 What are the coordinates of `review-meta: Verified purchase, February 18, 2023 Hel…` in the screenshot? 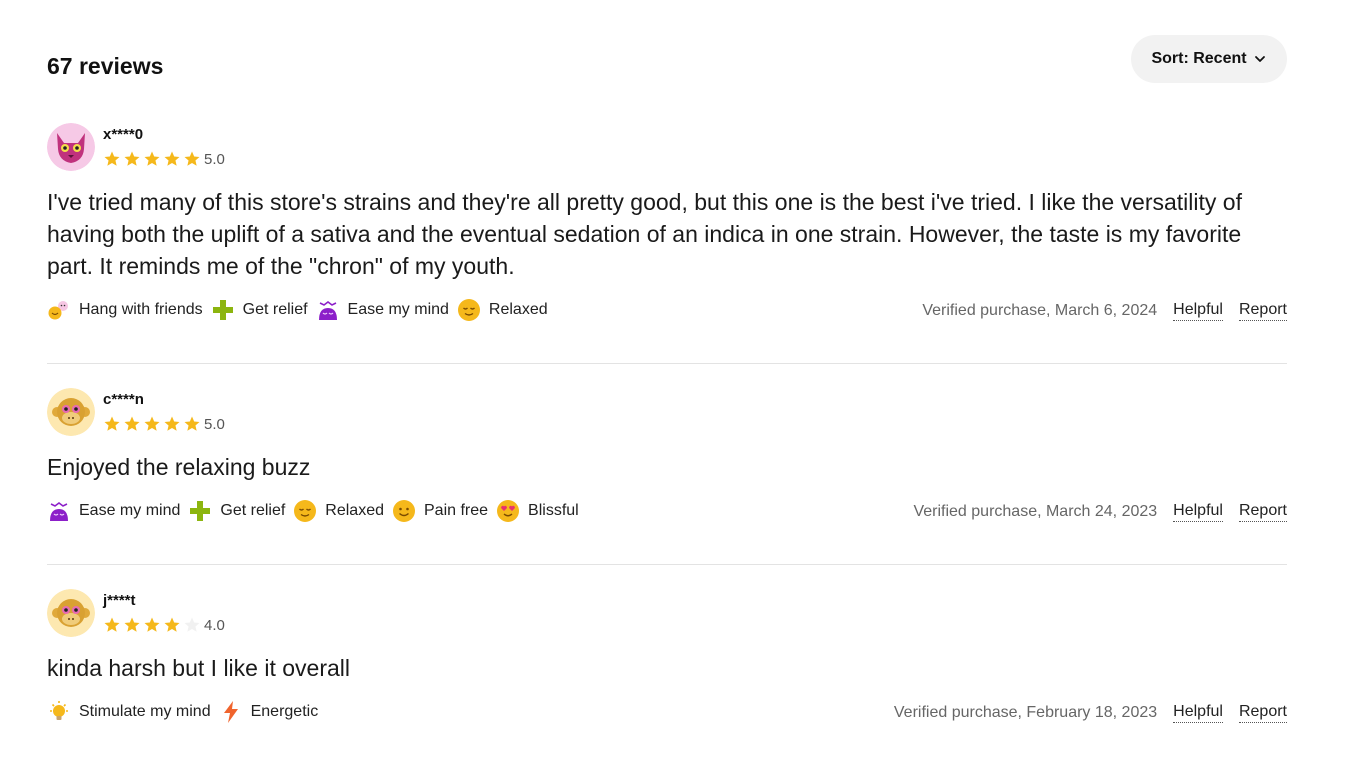 It's located at (1090, 713).